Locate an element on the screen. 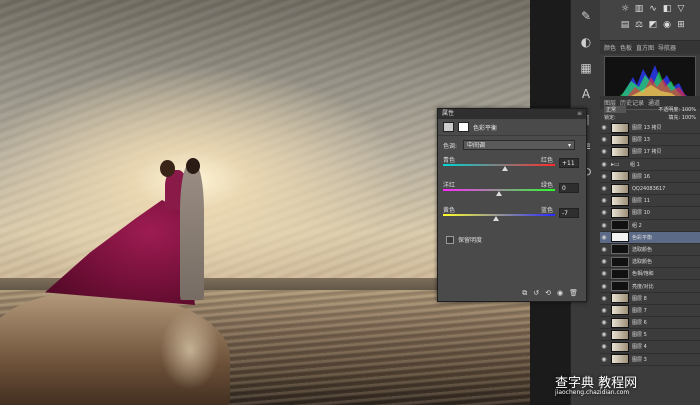 This screenshot has height=405, width=700. layer-row: ◉ ▸▭ 组 1 is located at coordinates (650, 165).